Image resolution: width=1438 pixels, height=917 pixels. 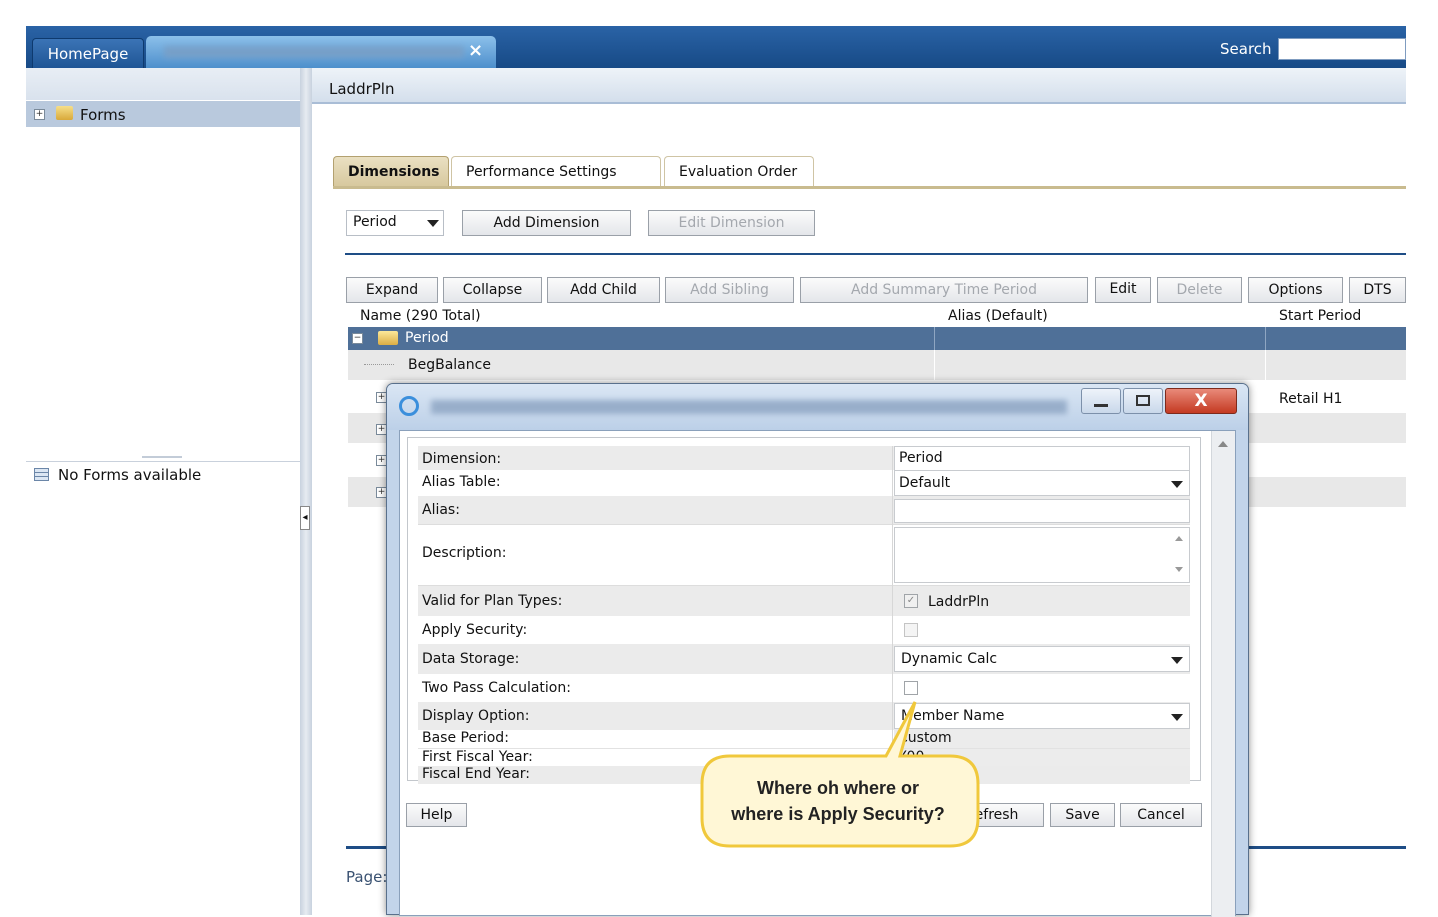 What do you see at coordinates (998, 316) in the screenshot?
I see `column-alias-header: Alias (Default)` at bounding box center [998, 316].